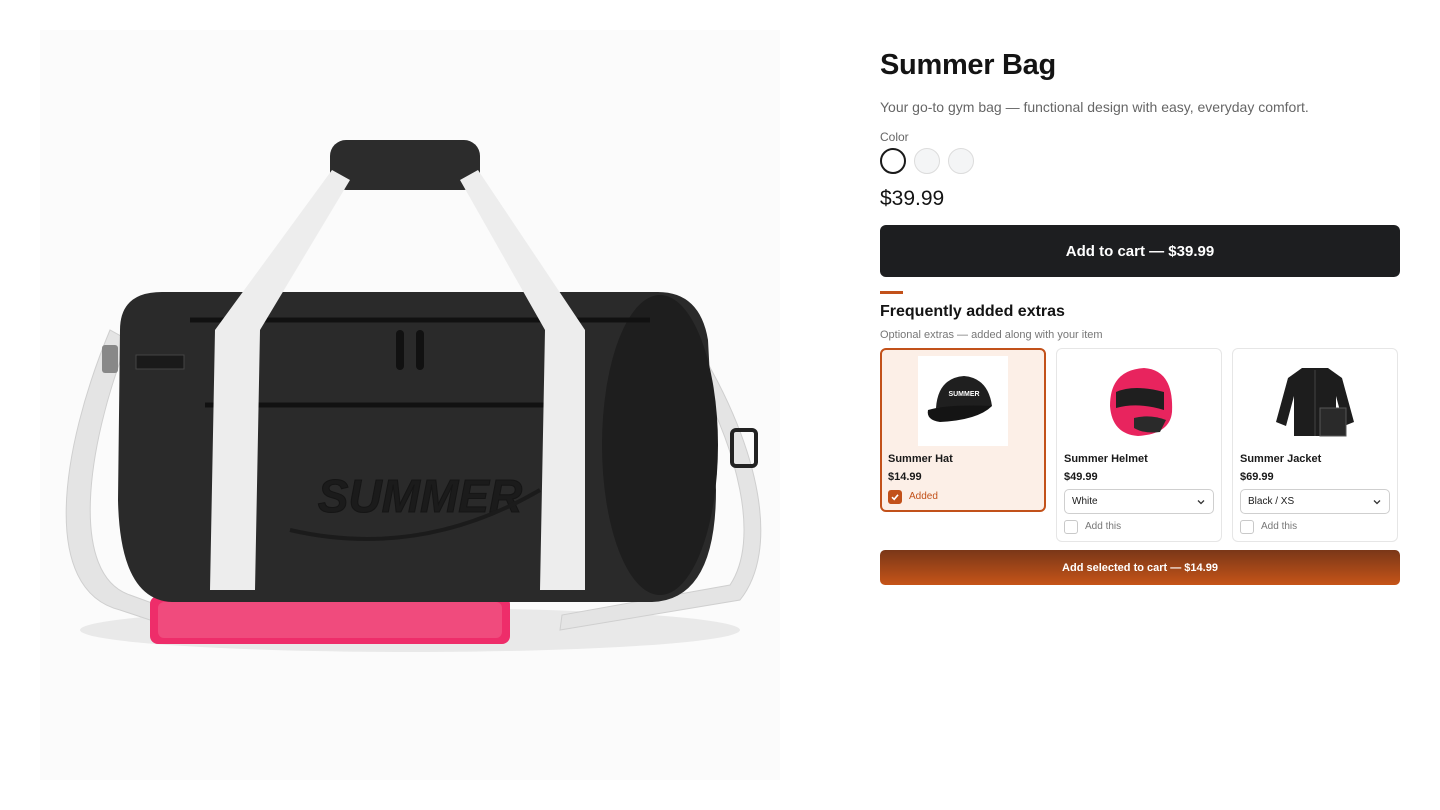  Describe the element at coordinates (1085, 501) in the screenshot. I see `variant-select-value: White` at that location.